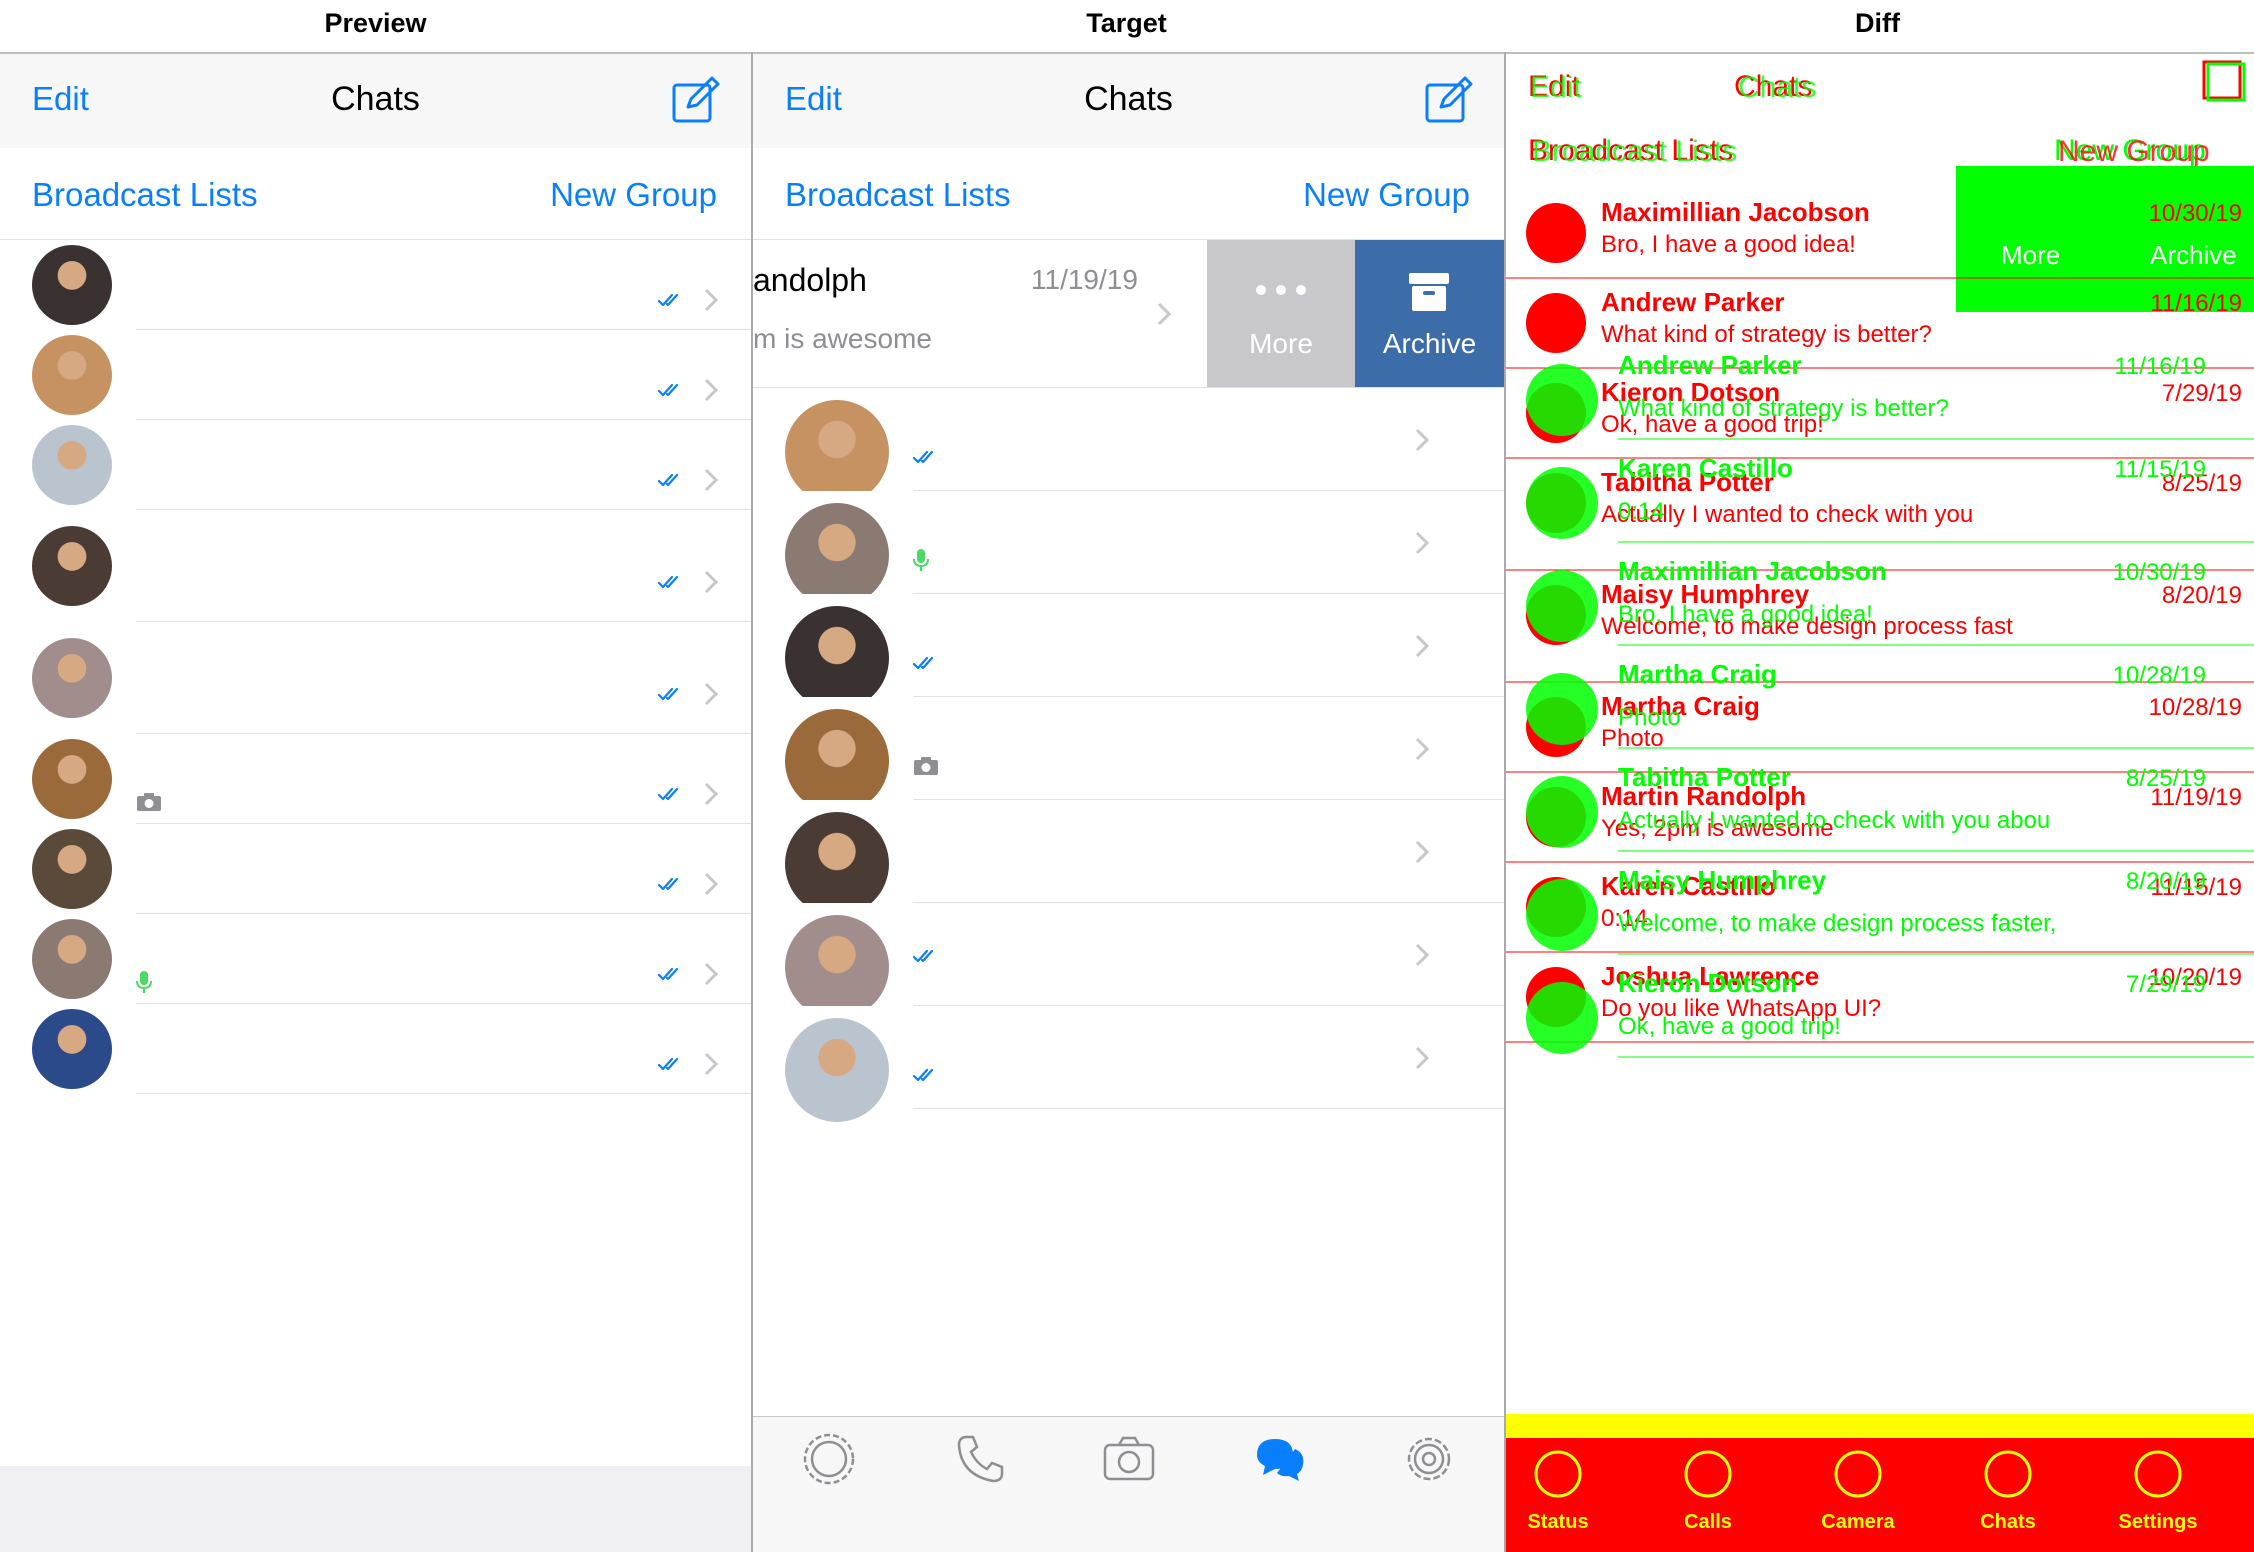  I want to click on column-labels: Preview Target Diff, so click(1127, 26).